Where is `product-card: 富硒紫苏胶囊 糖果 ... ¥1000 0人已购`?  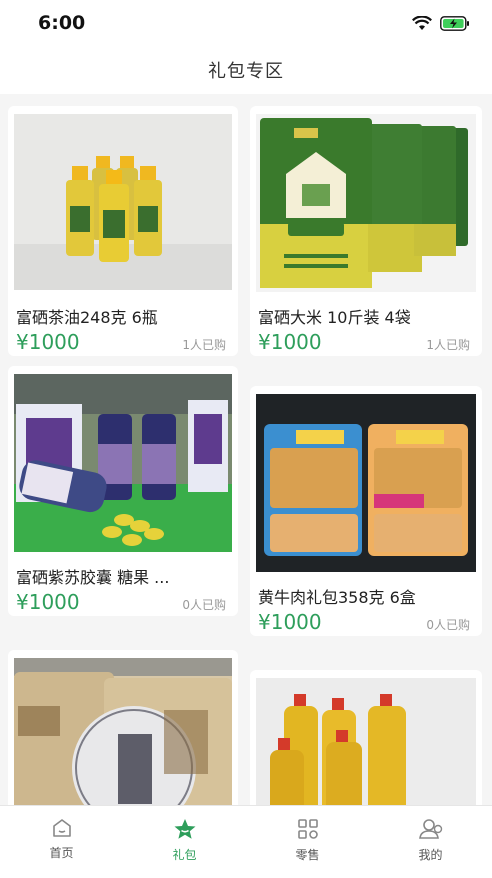
product-card: 富硒紫苏胶囊 糖果 ... ¥1000 0人已购 is located at coordinates (123, 491).